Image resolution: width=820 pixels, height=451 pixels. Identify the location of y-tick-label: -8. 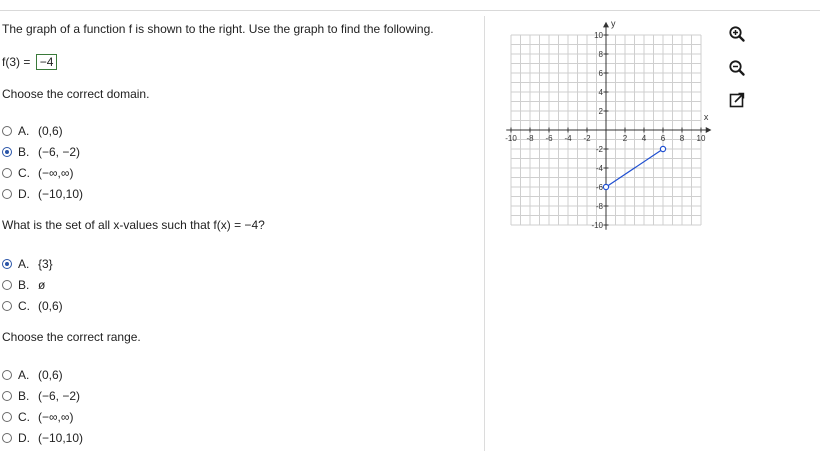
(600, 206).